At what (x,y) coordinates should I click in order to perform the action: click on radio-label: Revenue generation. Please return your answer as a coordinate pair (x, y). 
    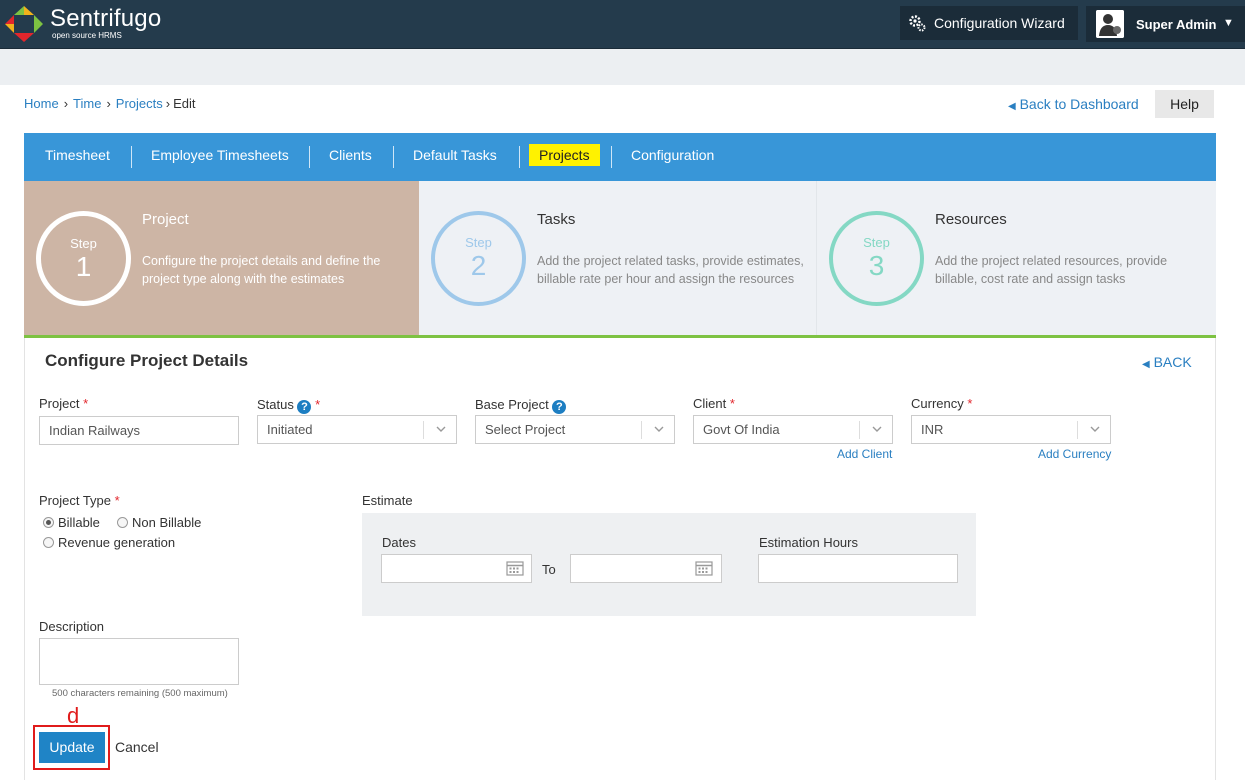
    Looking at the image, I should click on (117, 542).